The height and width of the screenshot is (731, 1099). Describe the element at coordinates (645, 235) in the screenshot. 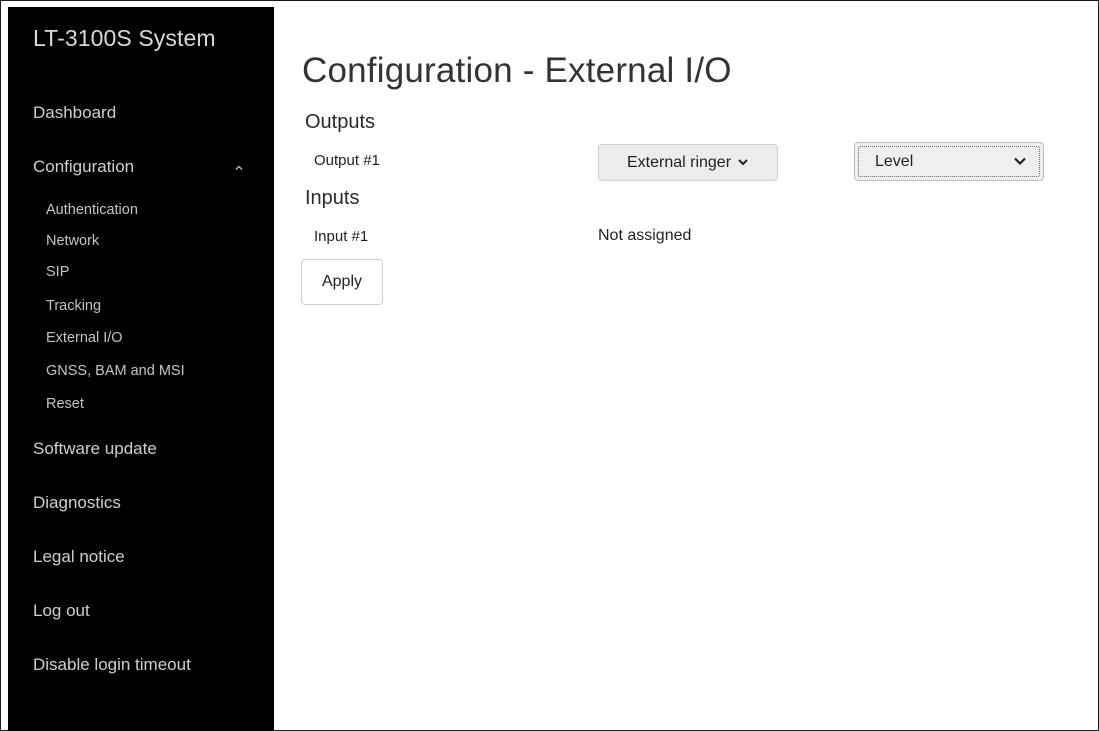

I see `input-1-value: Not assigned` at that location.